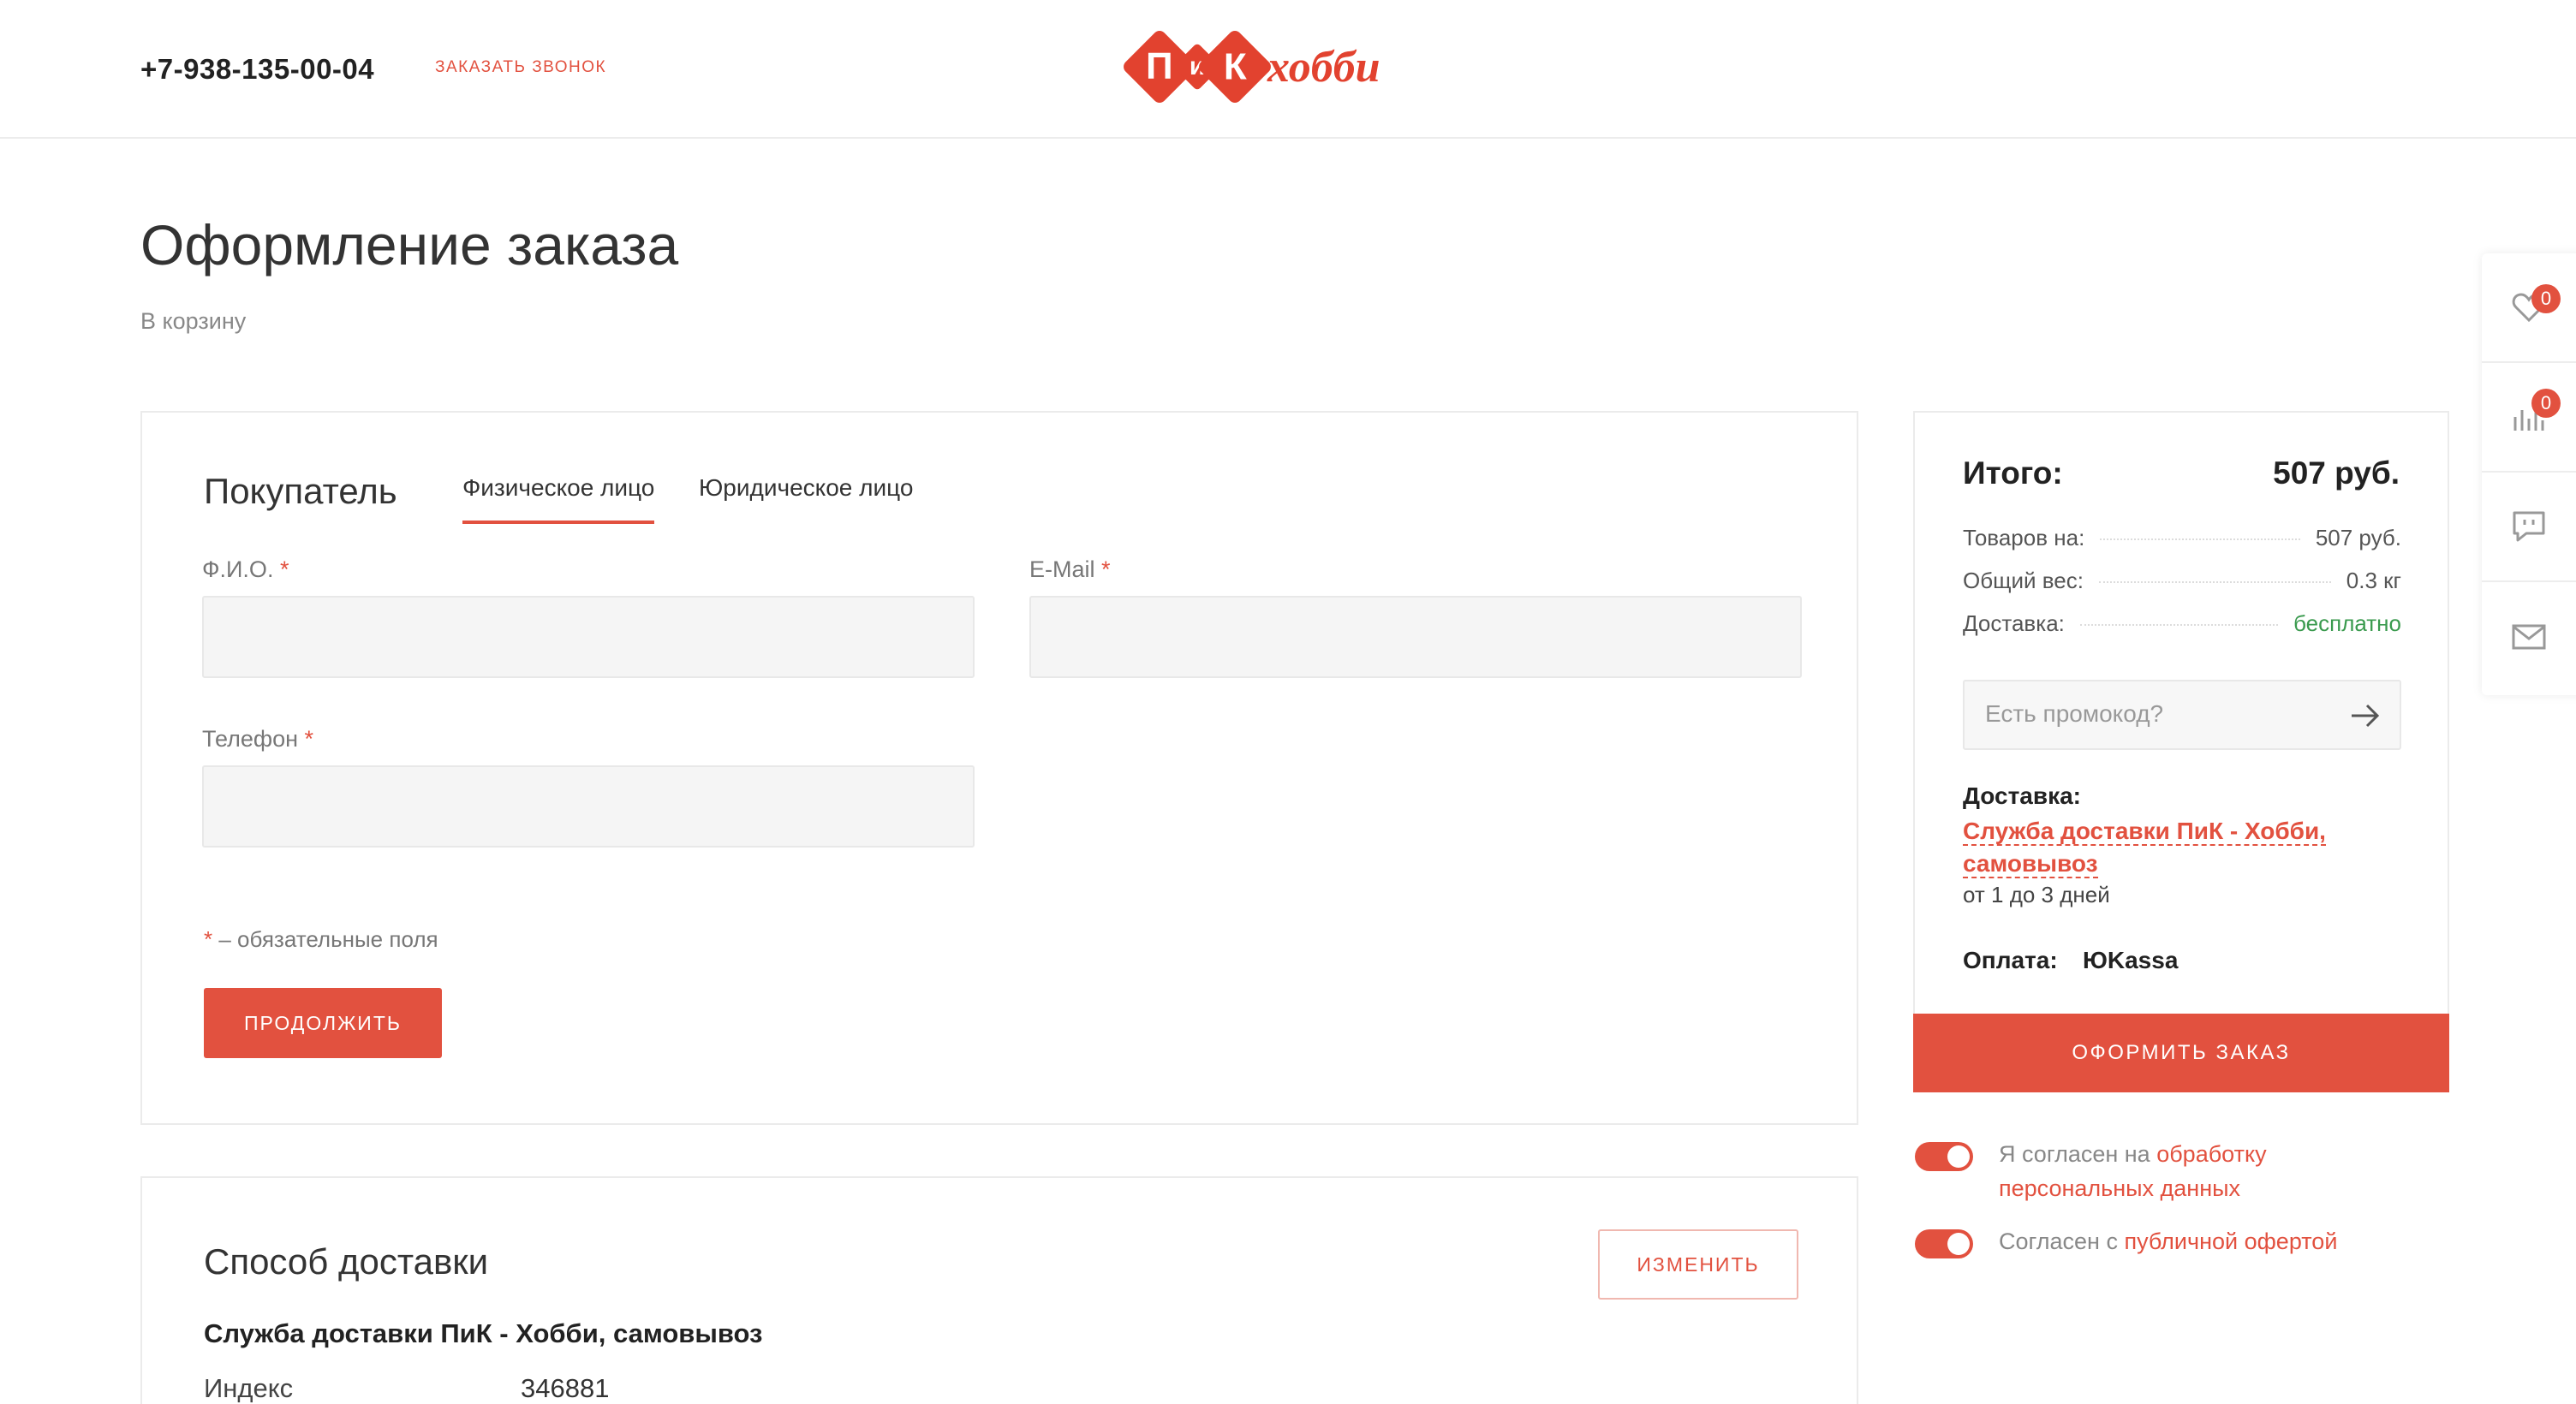 Image resolution: width=2576 pixels, height=1404 pixels. Describe the element at coordinates (193, 321) in the screenshot. I see `back-to-cart-link: В корзину` at that location.